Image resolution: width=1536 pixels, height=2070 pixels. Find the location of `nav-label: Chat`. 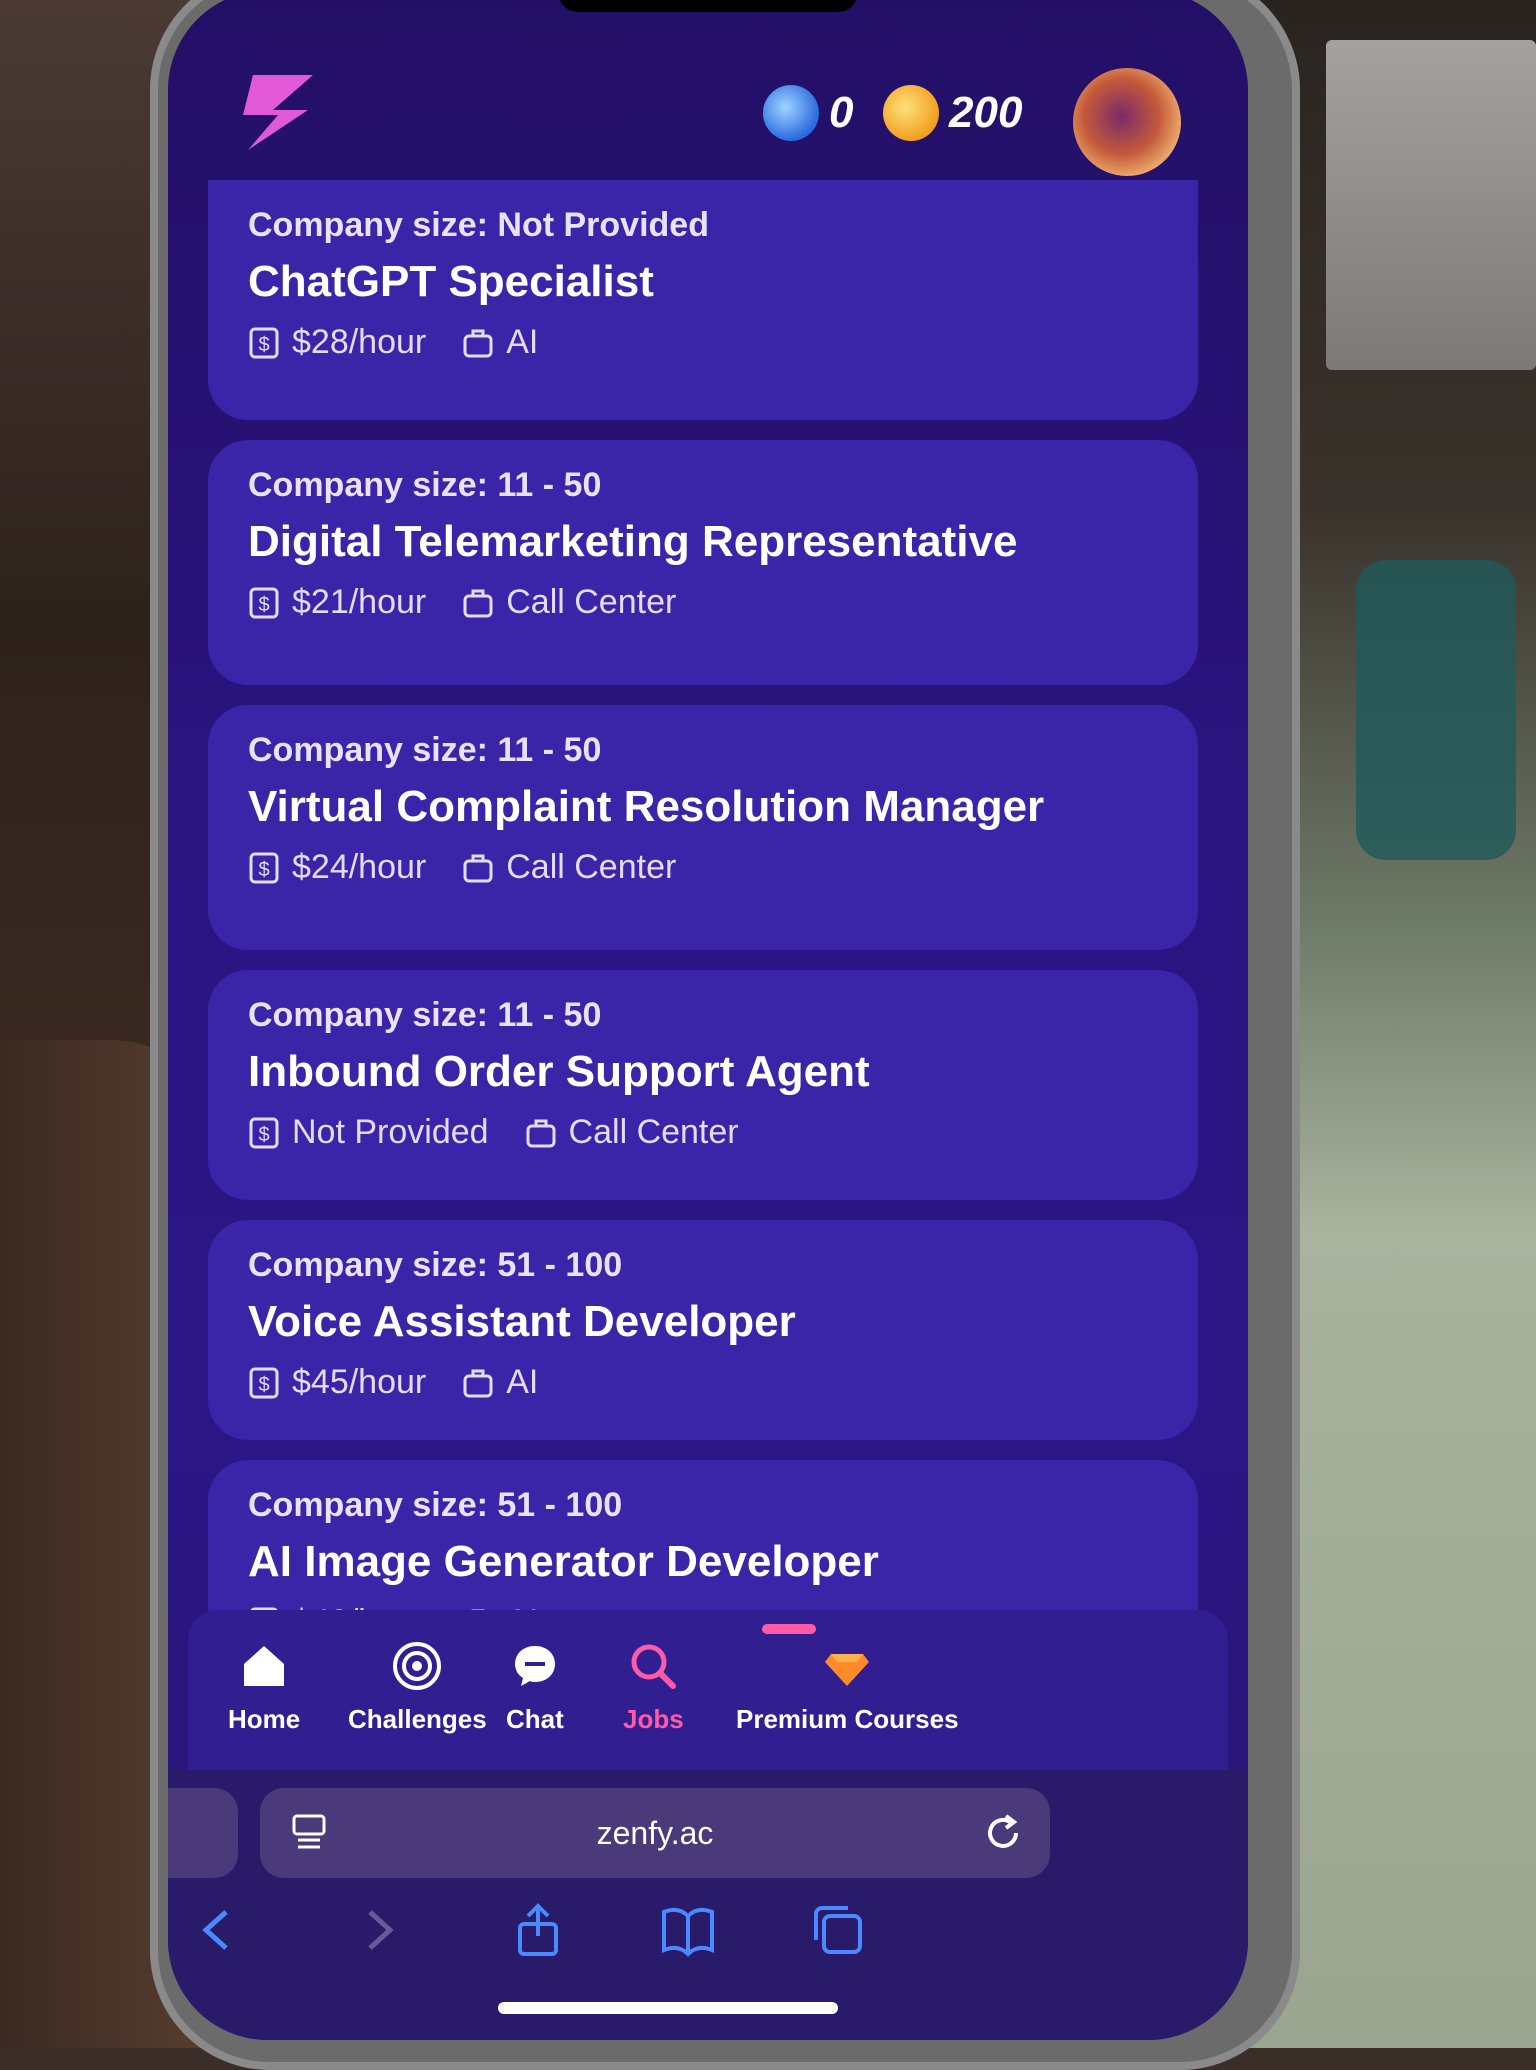

nav-label: Chat is located at coordinates (535, 1719).